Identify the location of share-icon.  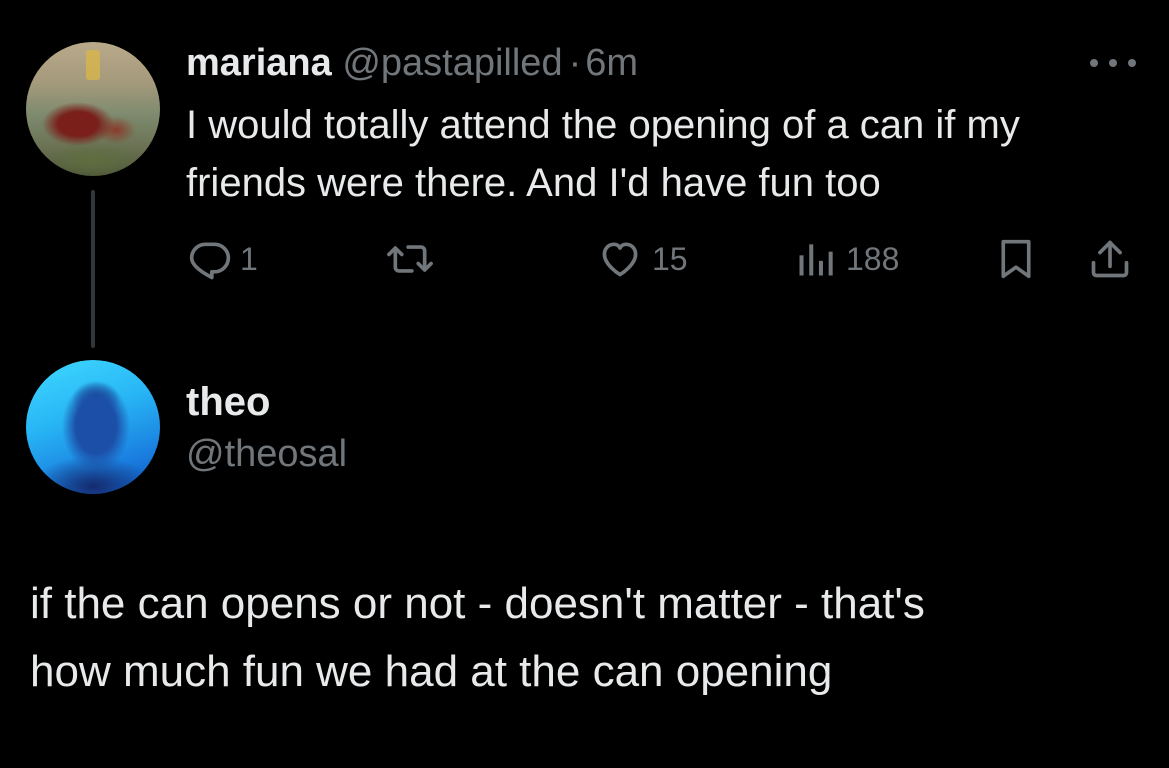
(1110, 259).